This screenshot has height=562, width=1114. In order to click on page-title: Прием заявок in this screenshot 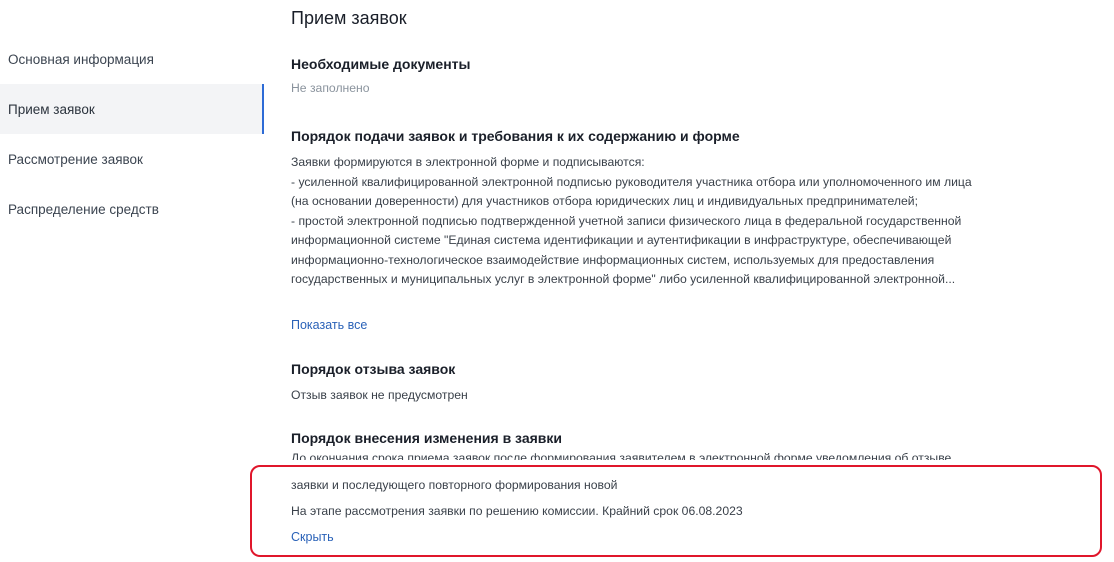, I will do `click(349, 18)`.